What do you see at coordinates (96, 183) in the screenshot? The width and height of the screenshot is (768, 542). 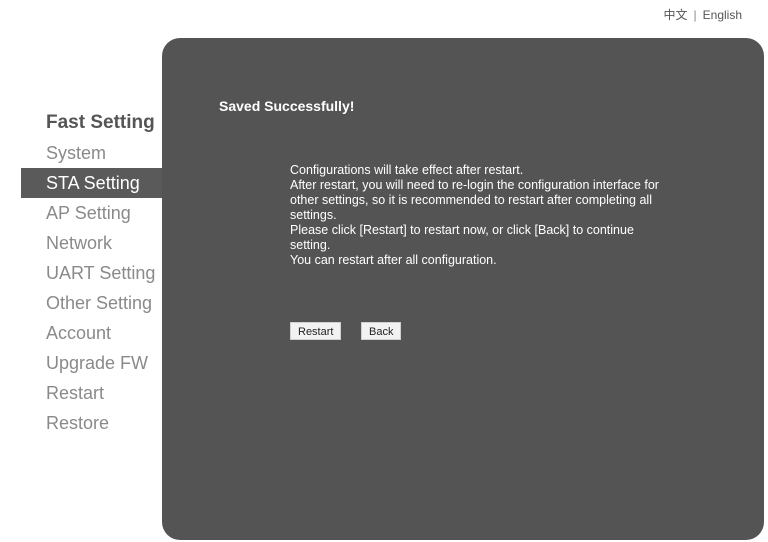 I see `sidebar-item-sta-setting: STA Setting` at bounding box center [96, 183].